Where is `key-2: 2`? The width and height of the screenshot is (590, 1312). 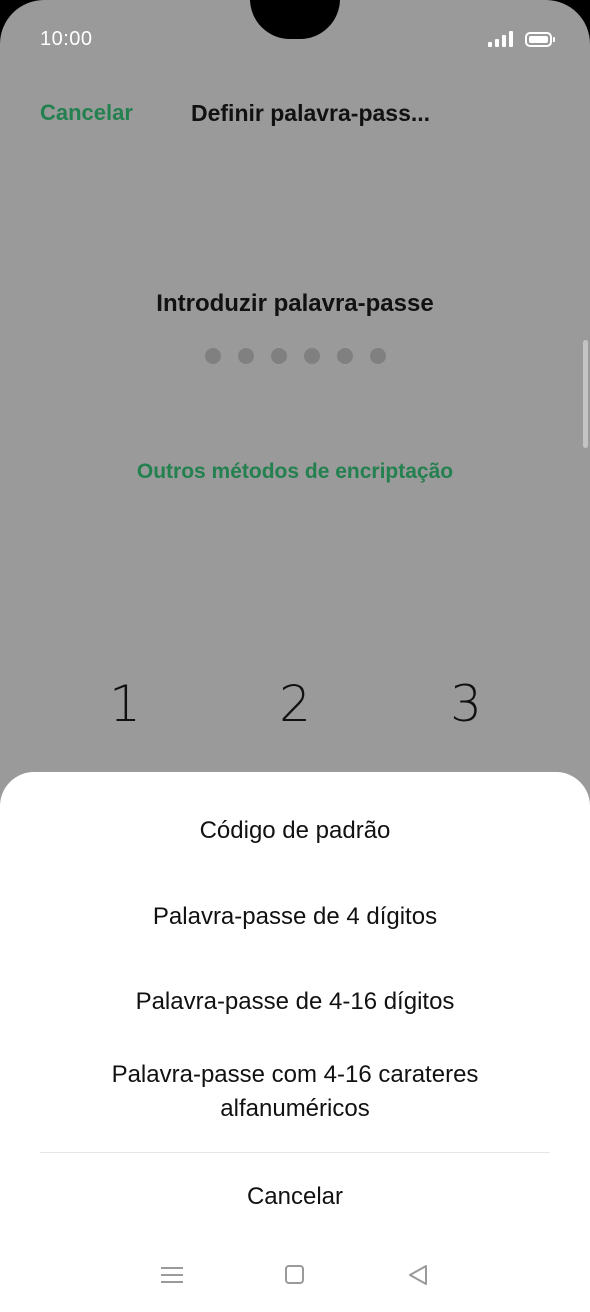 key-2: 2 is located at coordinates (295, 704).